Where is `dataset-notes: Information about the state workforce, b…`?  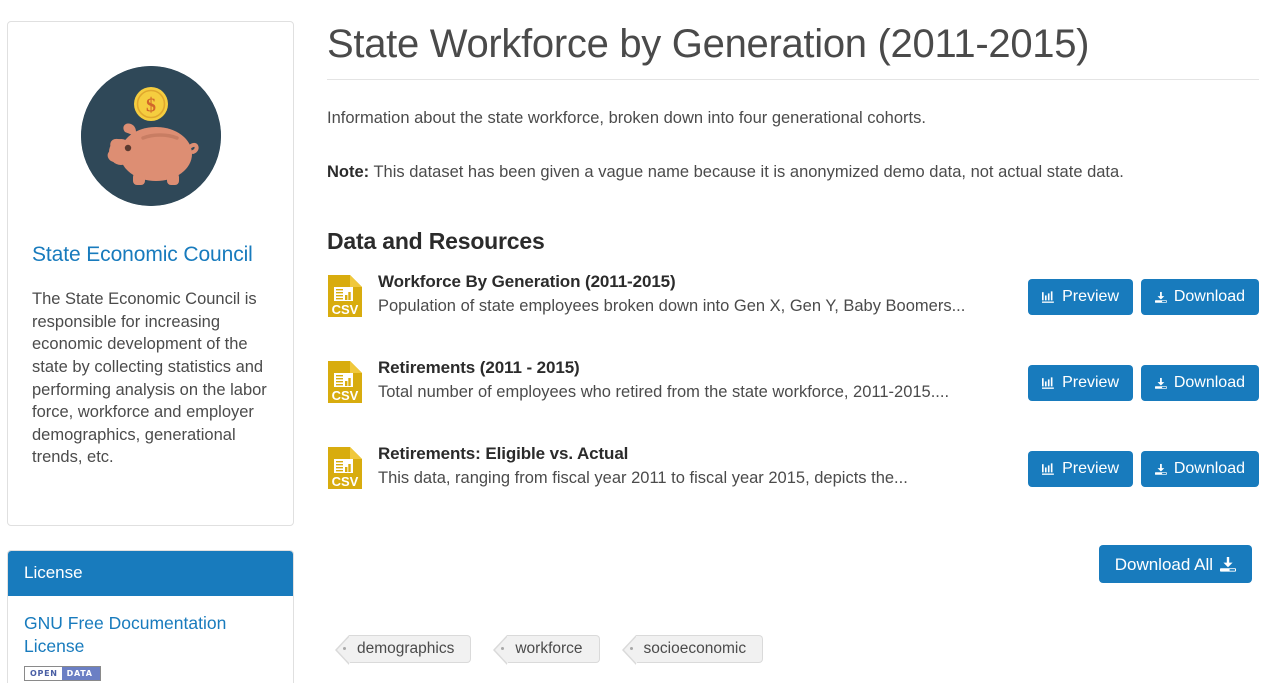 dataset-notes: Information about the state workforce, b… is located at coordinates (793, 145).